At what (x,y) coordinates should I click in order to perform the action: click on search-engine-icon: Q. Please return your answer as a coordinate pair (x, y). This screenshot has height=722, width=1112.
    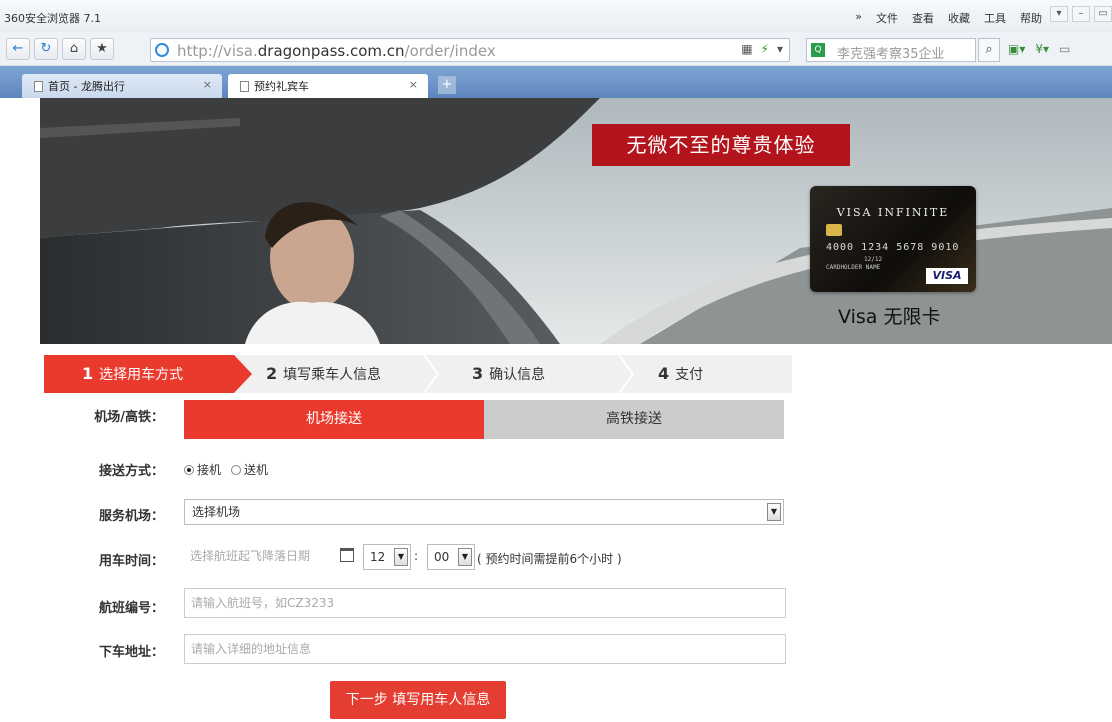
    Looking at the image, I should click on (818, 50).